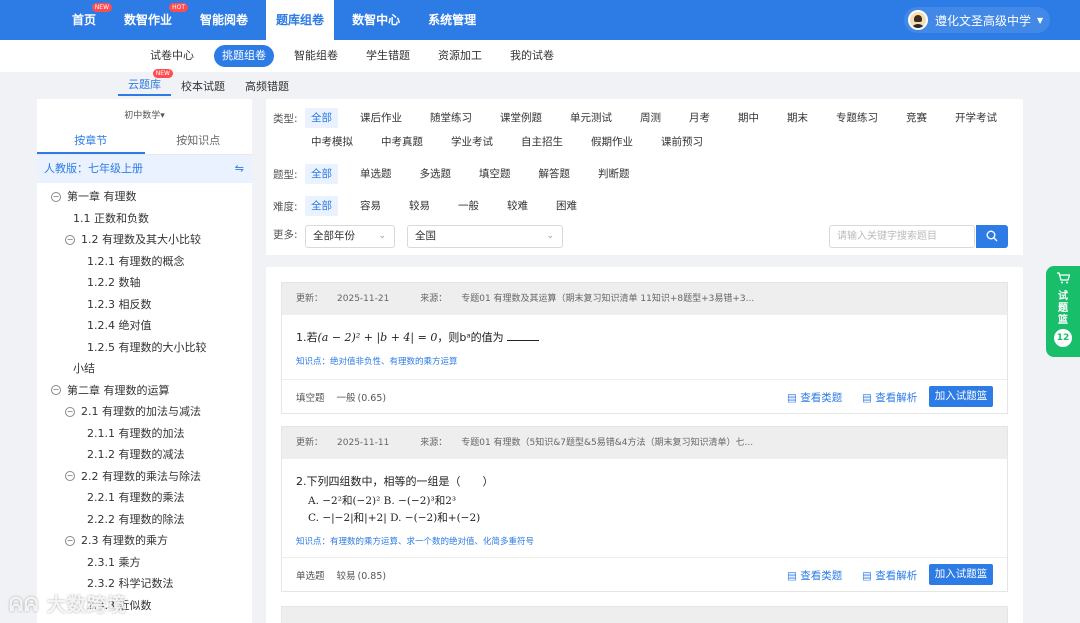 Image resolution: width=1080 pixels, height=623 pixels. What do you see at coordinates (517, 206) in the screenshot?
I see `filter-option: 较难` at bounding box center [517, 206].